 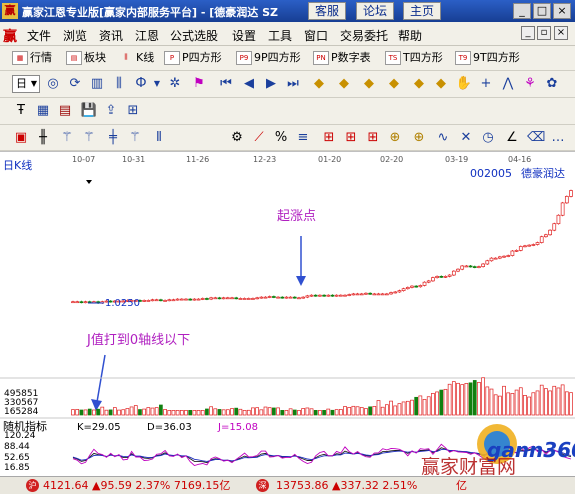 What do you see at coordinates (244, 35) in the screenshot?
I see `menu-settings: 设置` at bounding box center [244, 35].